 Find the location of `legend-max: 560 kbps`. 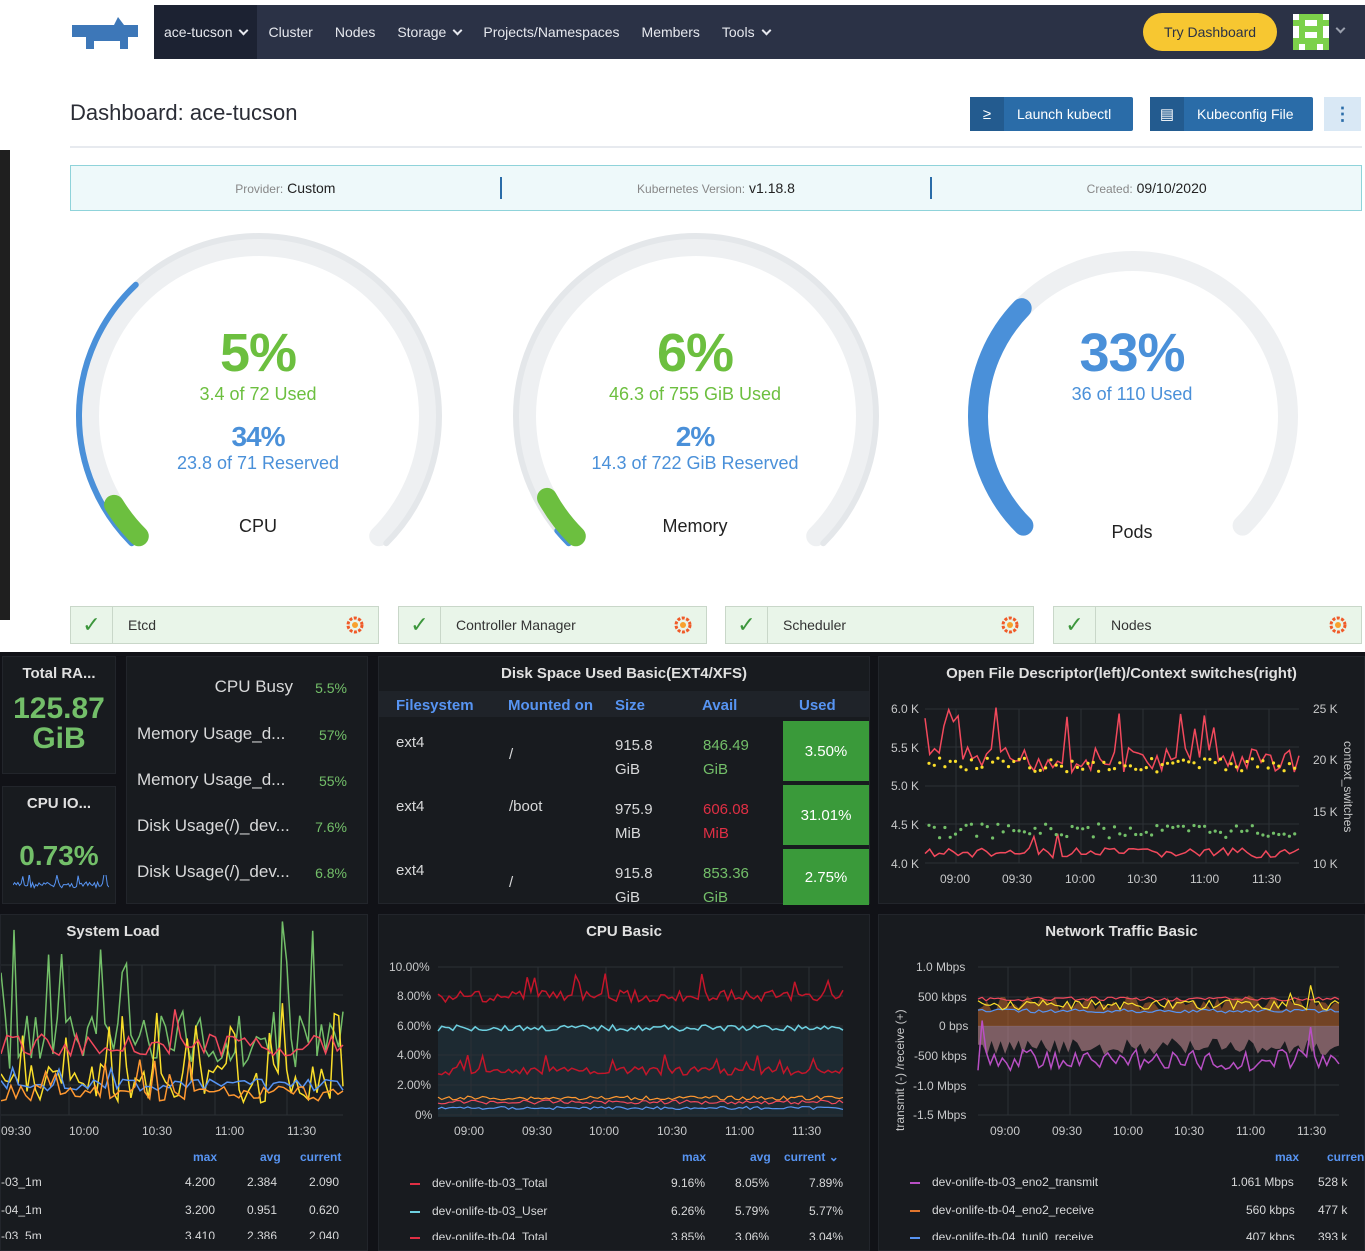

legend-max: 560 kbps is located at coordinates (1270, 1210).